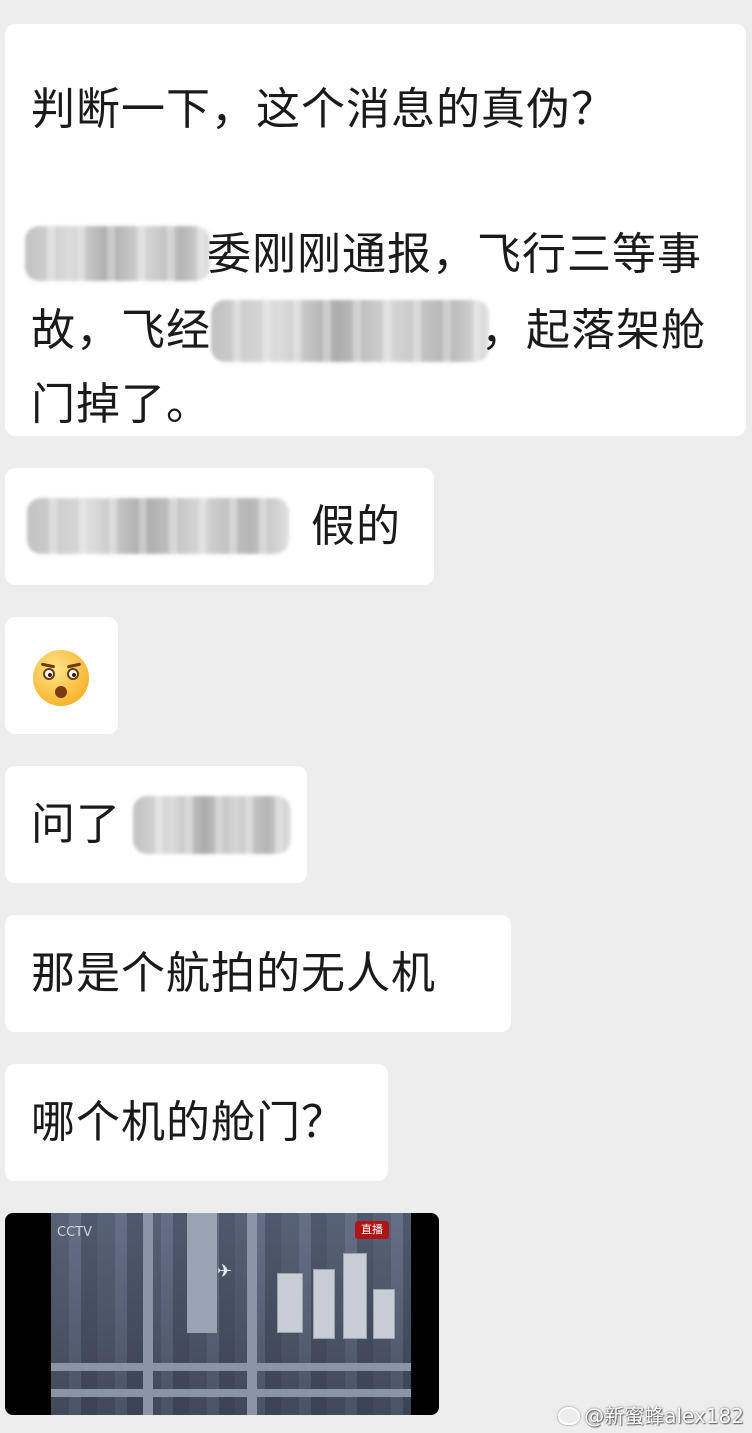  I want to click on message-text: 那是个航拍的无人机, so click(233, 973).